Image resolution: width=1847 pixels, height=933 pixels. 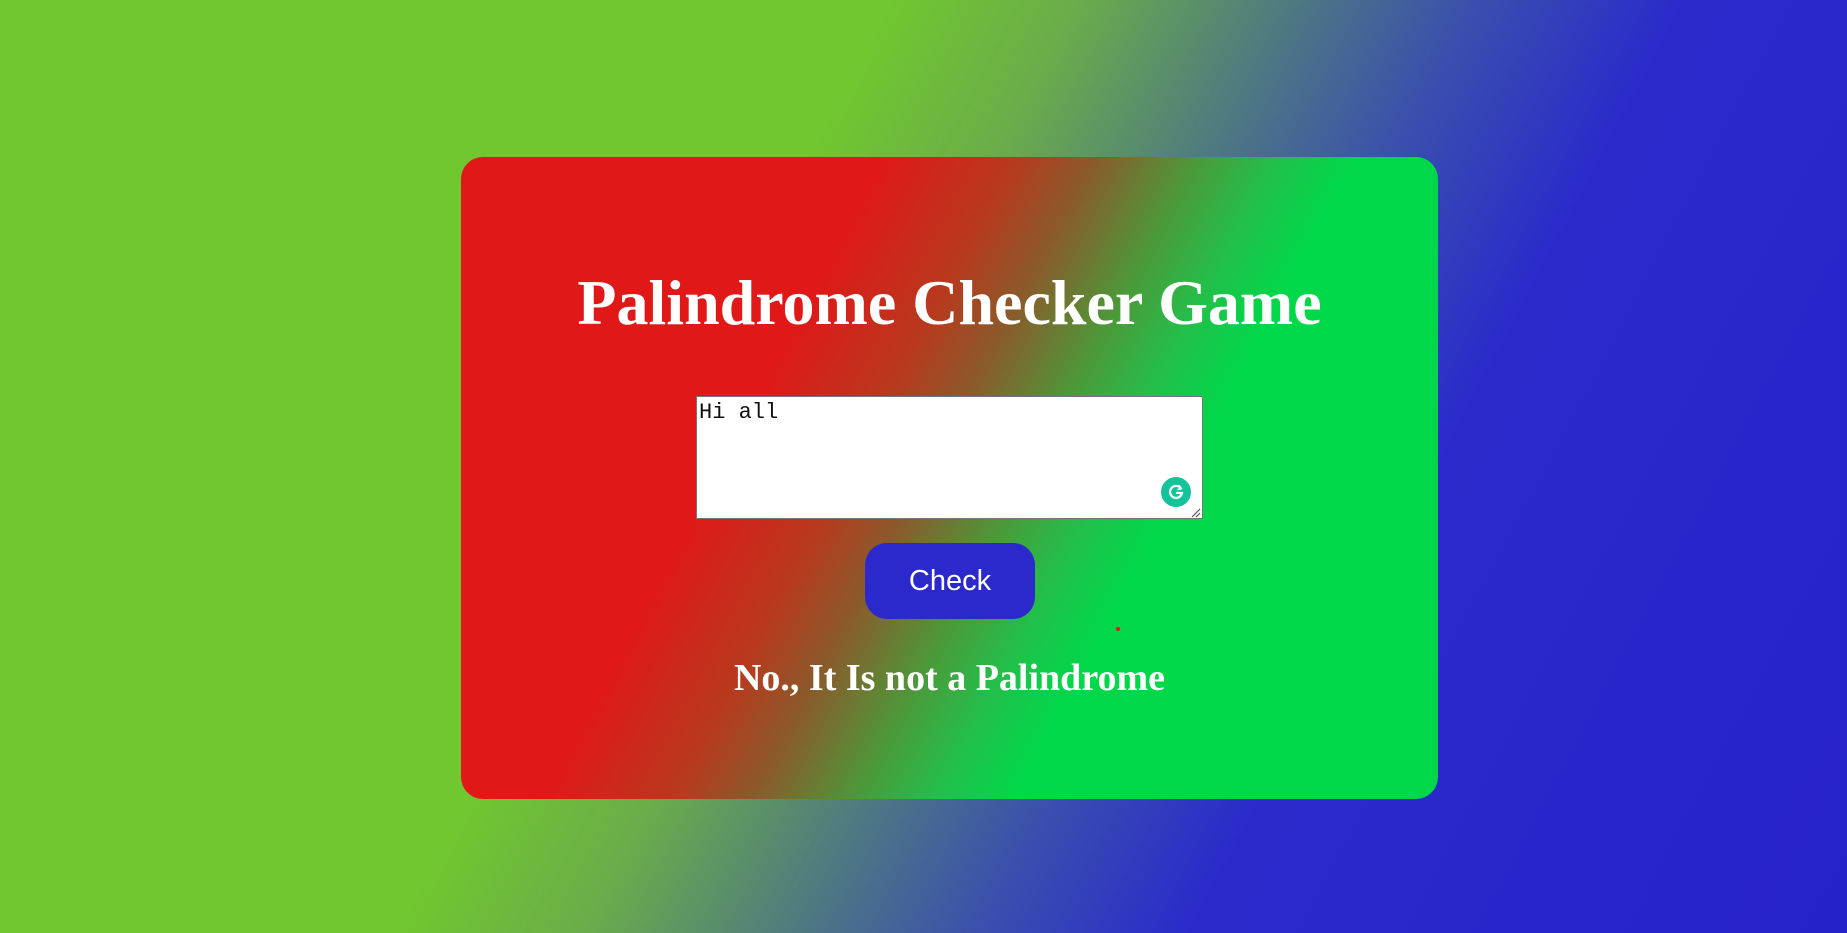 I want to click on result-message: No., It Is not a Palindrome, so click(x=949, y=678).